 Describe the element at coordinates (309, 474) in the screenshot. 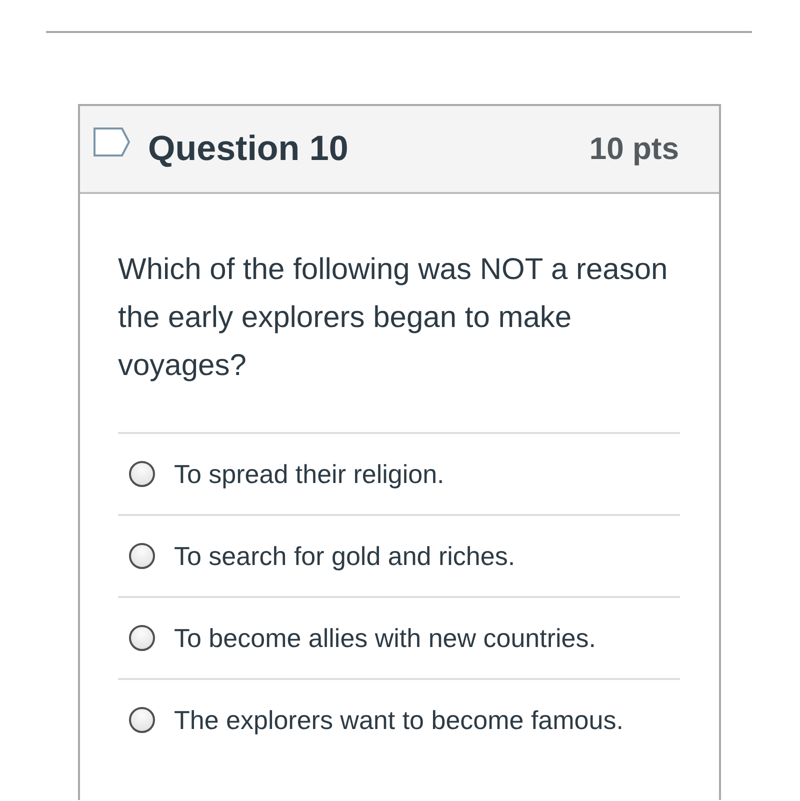

I see `answer-label: To spread their religion.` at that location.